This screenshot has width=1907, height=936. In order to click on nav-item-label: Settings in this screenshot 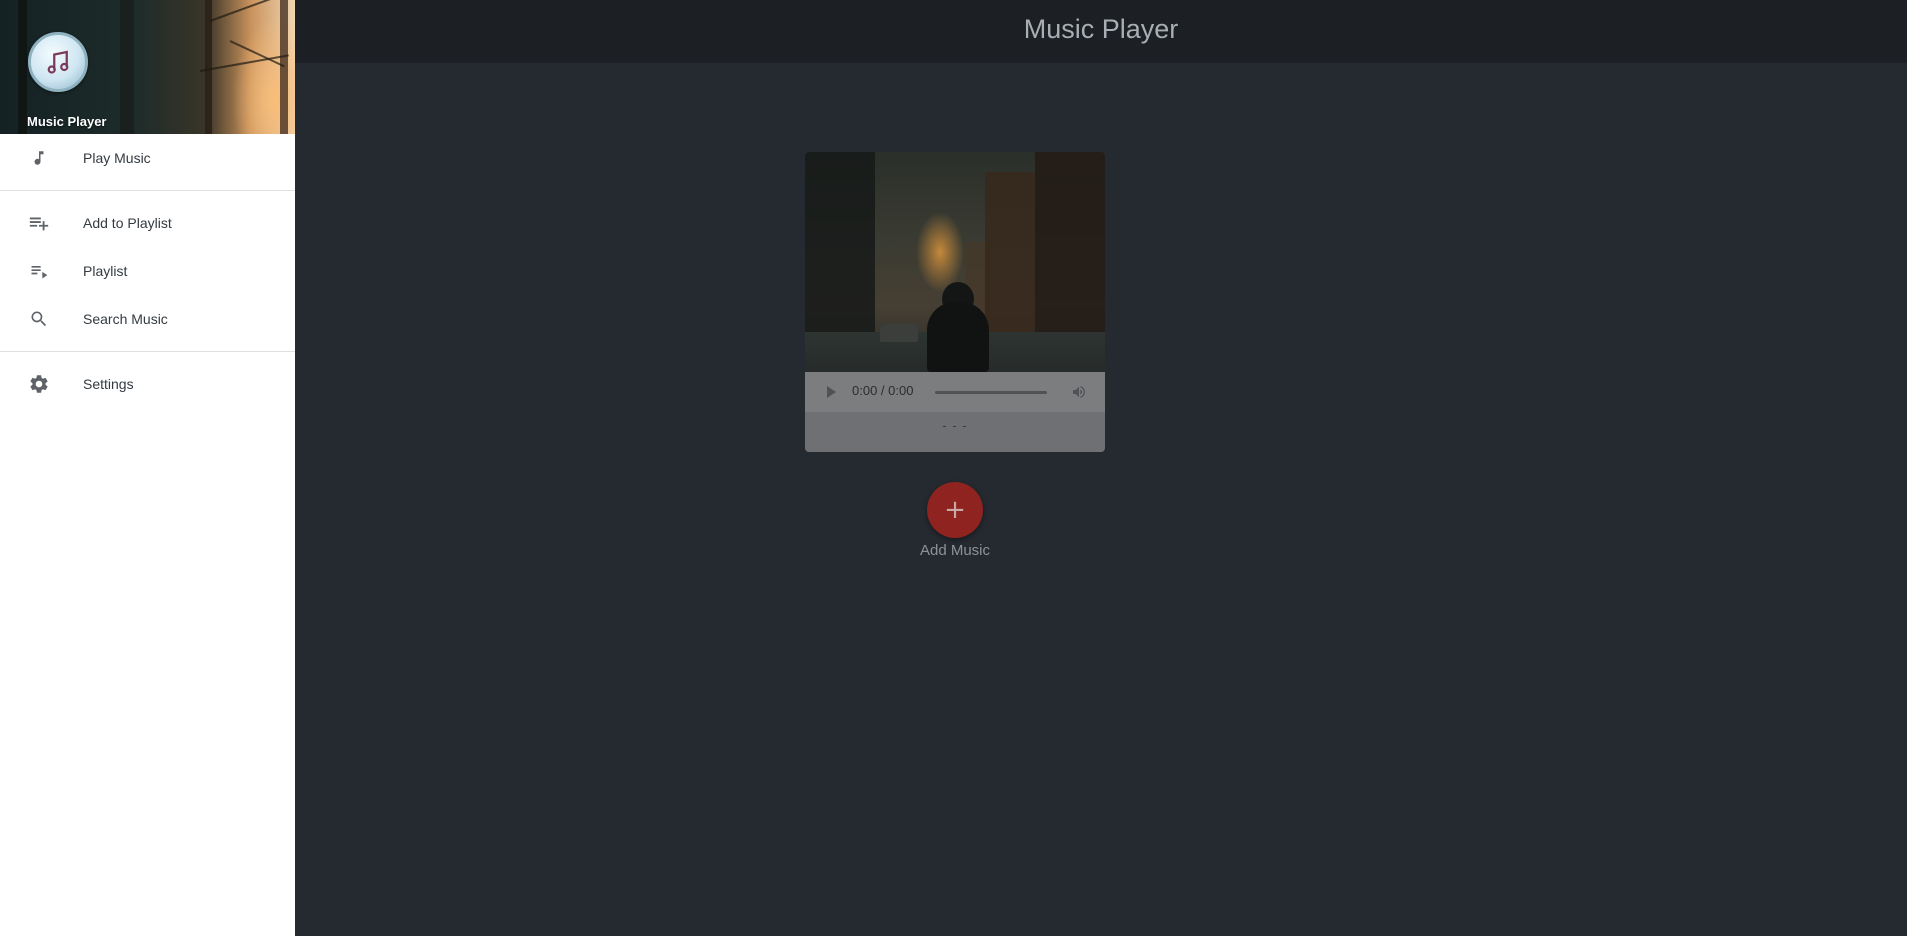, I will do `click(108, 384)`.